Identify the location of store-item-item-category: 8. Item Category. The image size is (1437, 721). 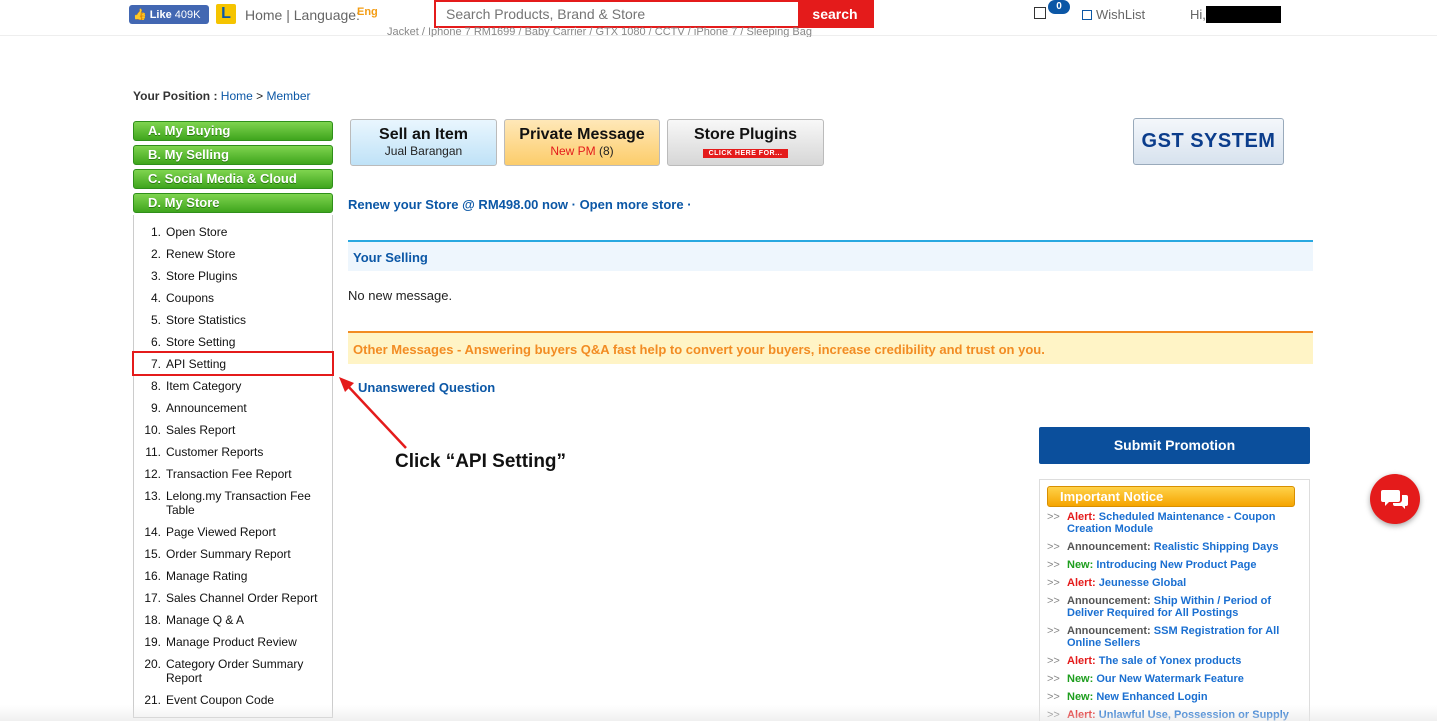
(236, 386).